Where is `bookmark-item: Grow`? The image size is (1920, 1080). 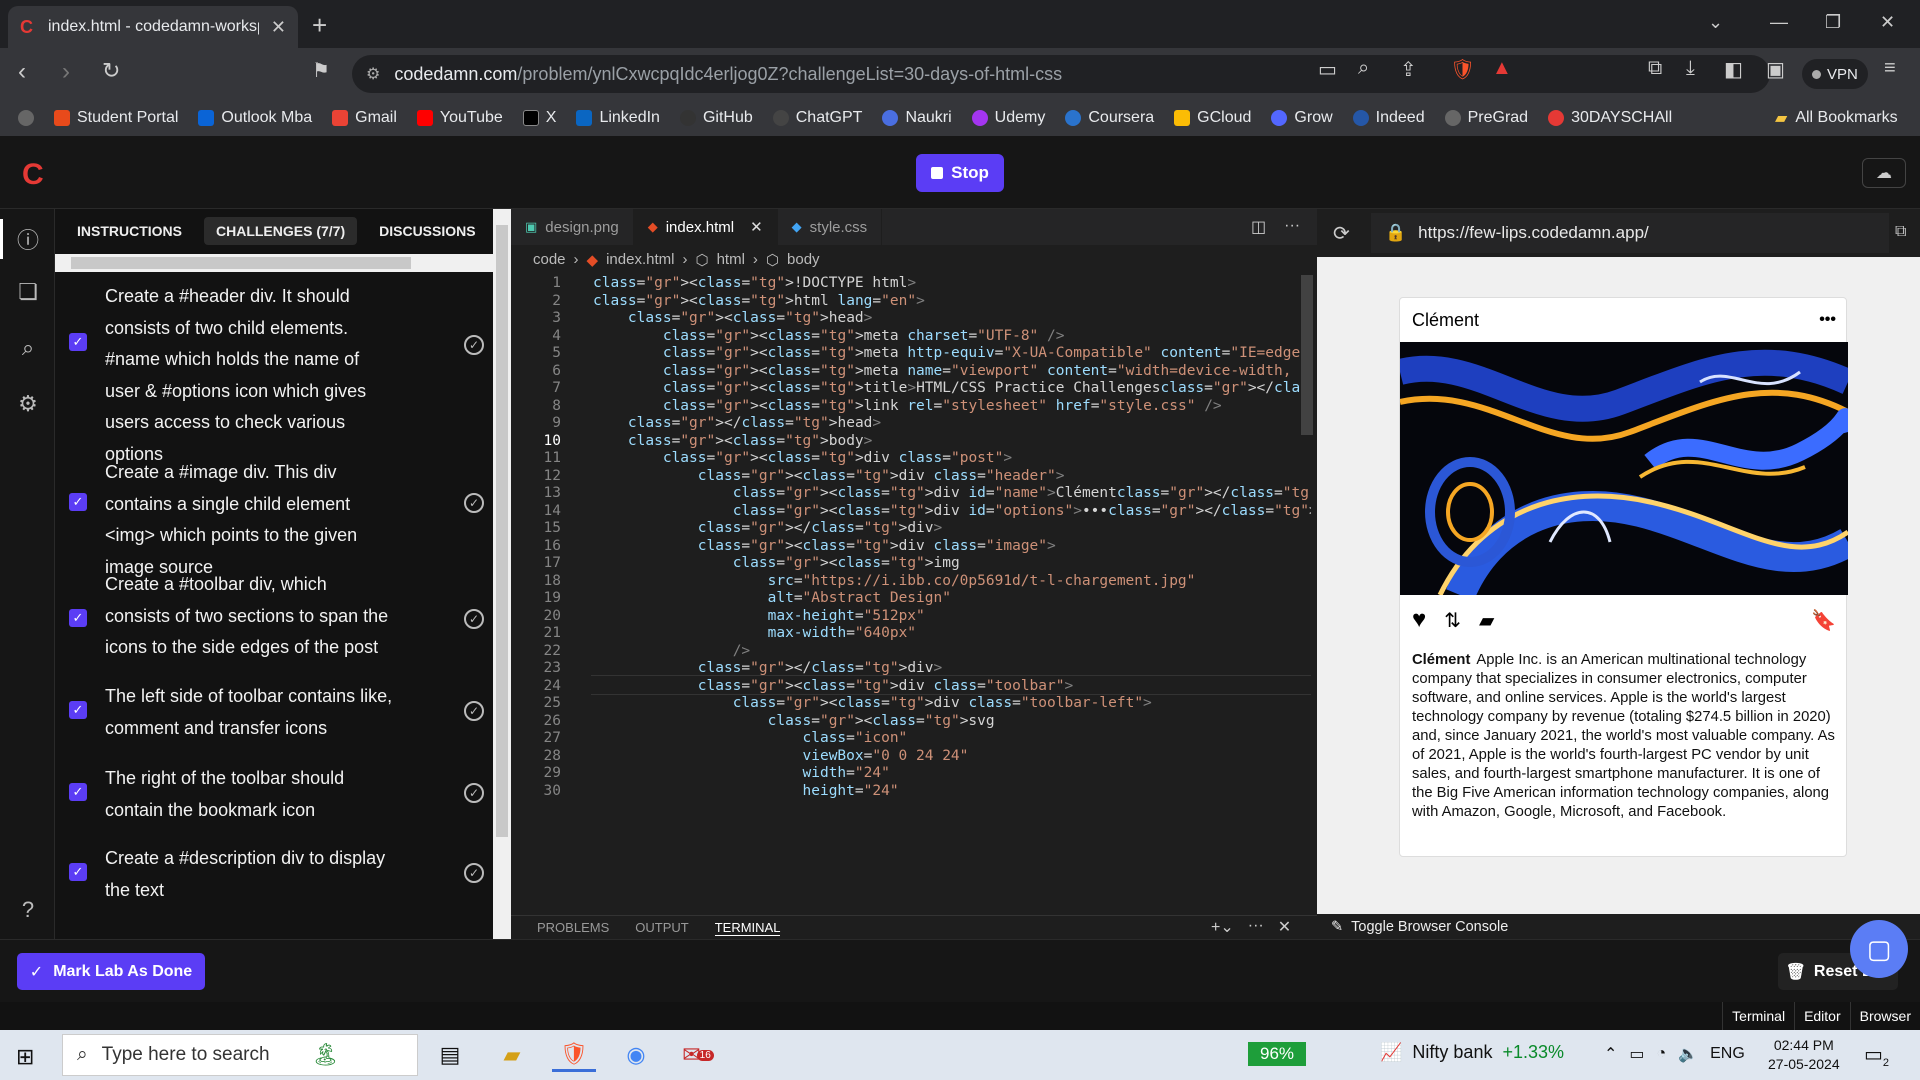 bookmark-item: Grow is located at coordinates (1302, 118).